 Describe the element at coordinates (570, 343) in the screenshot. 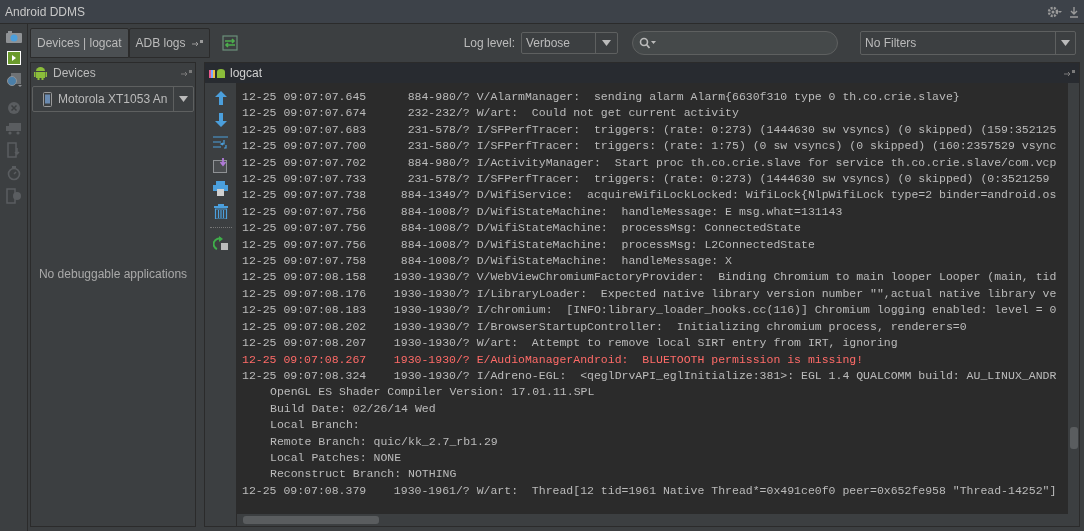

I see `log-line: 12-25 09:07:08.207 1930-1930/? W/art: Attempt to remove local SIRT entry from IRT, ignoring` at that location.